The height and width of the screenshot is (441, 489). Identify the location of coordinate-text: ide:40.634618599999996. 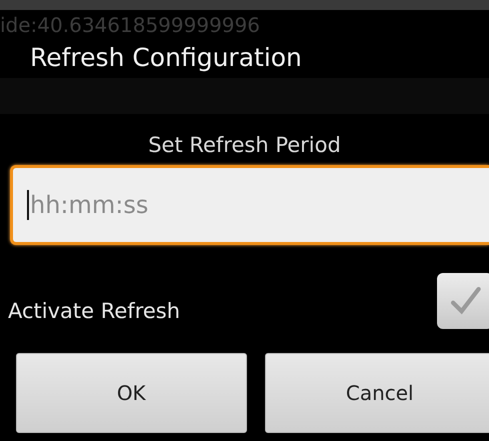
(130, 25).